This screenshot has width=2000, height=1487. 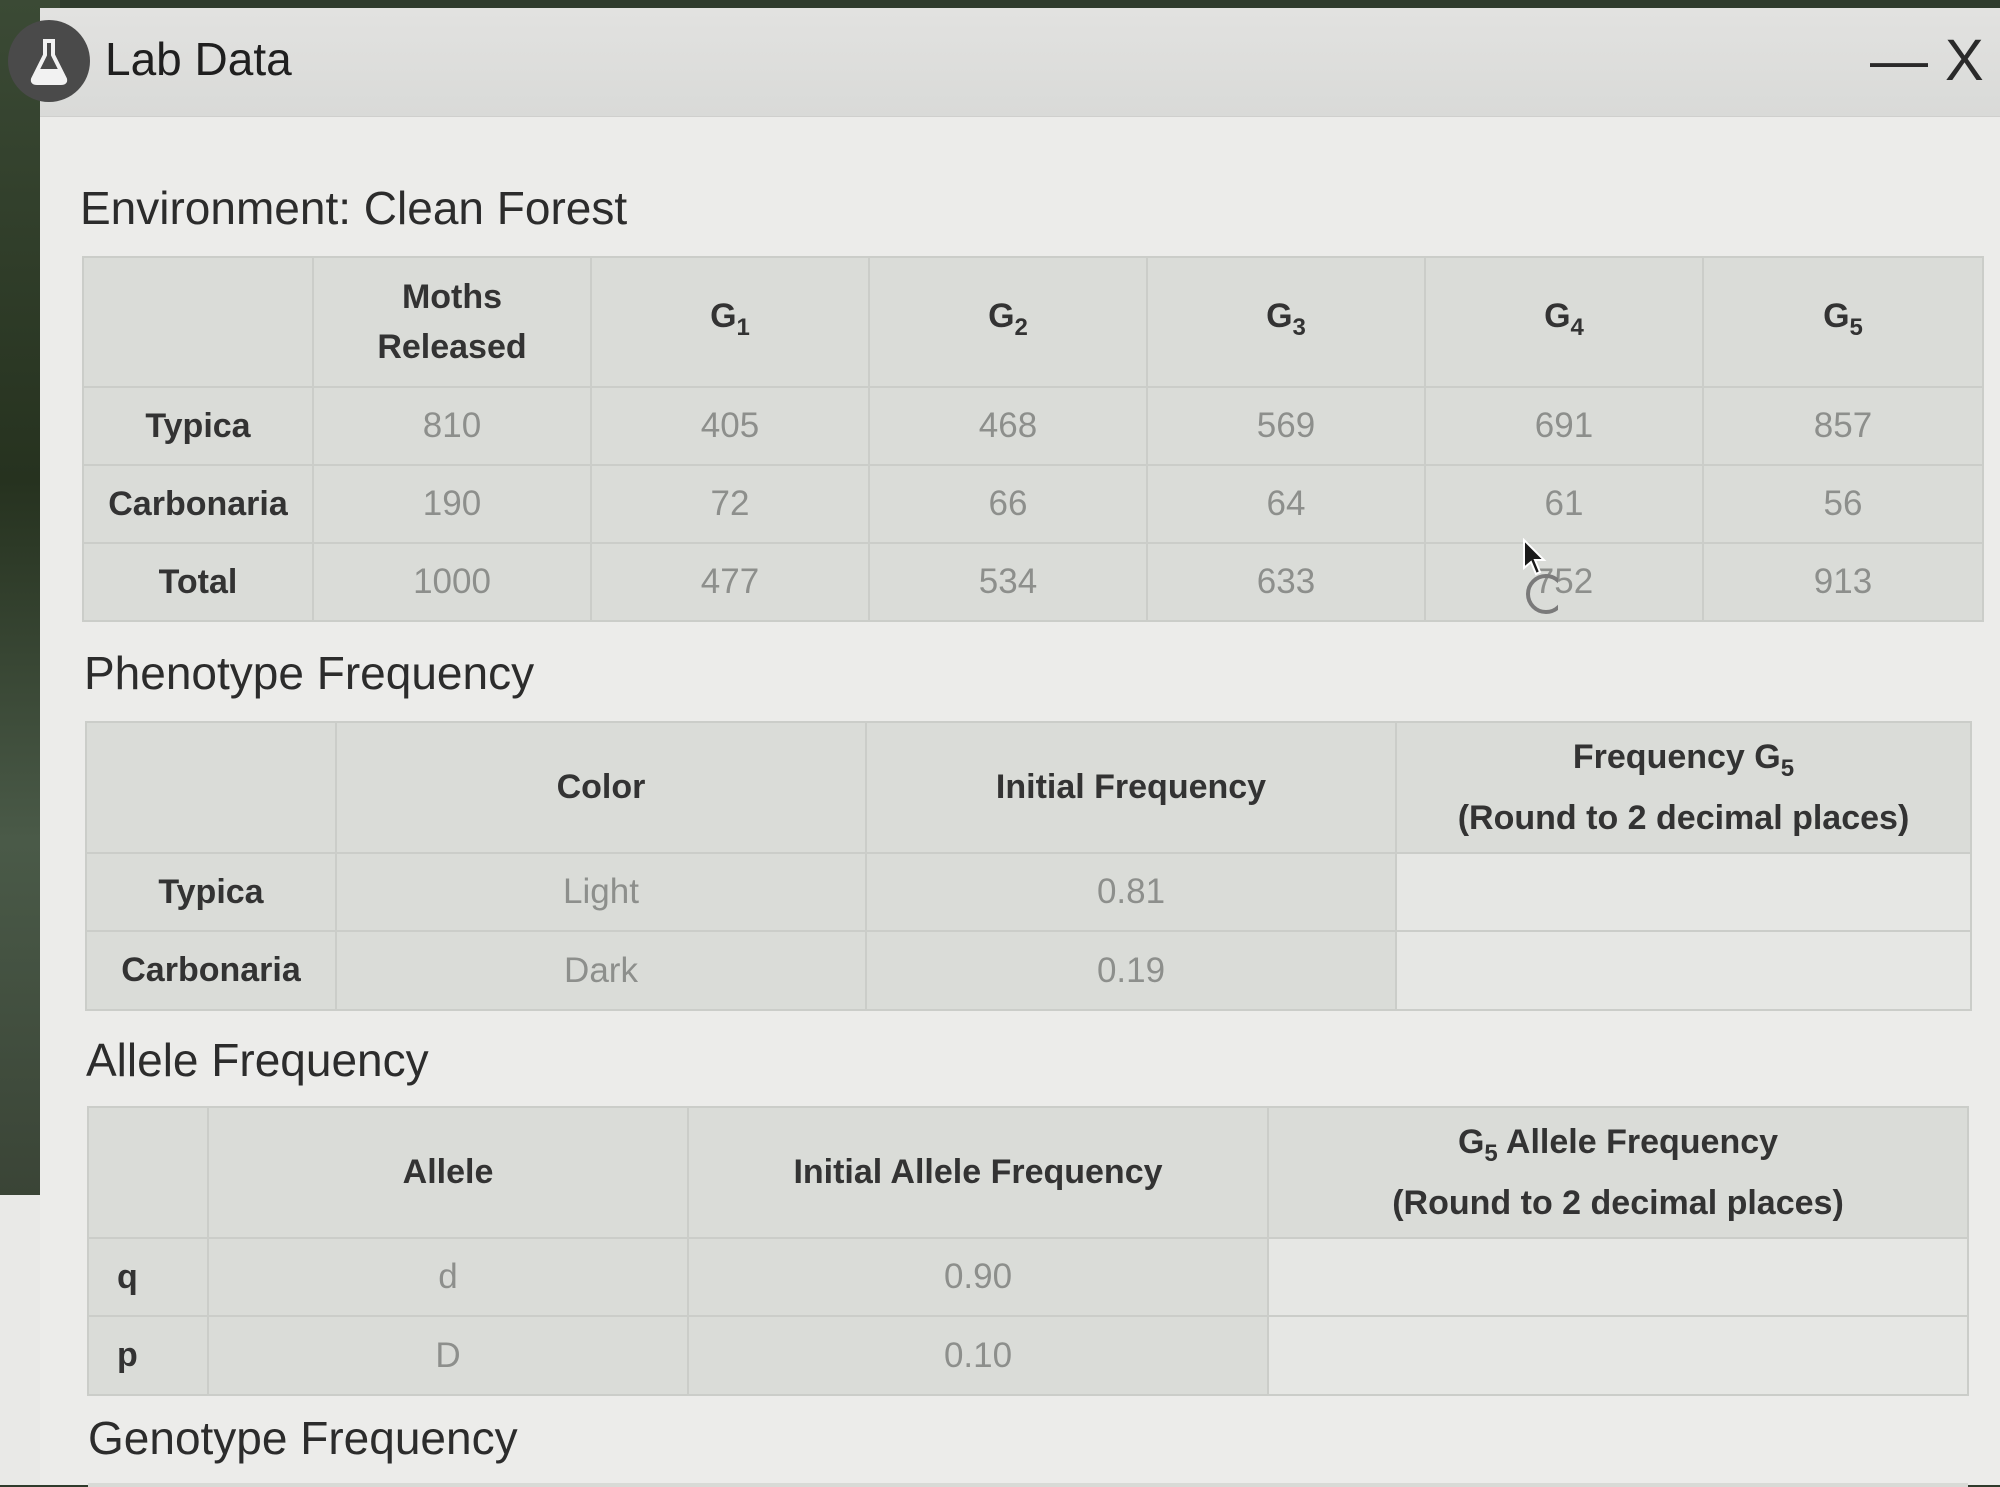 What do you see at coordinates (198, 59) in the screenshot?
I see `window-title: Lab Data` at bounding box center [198, 59].